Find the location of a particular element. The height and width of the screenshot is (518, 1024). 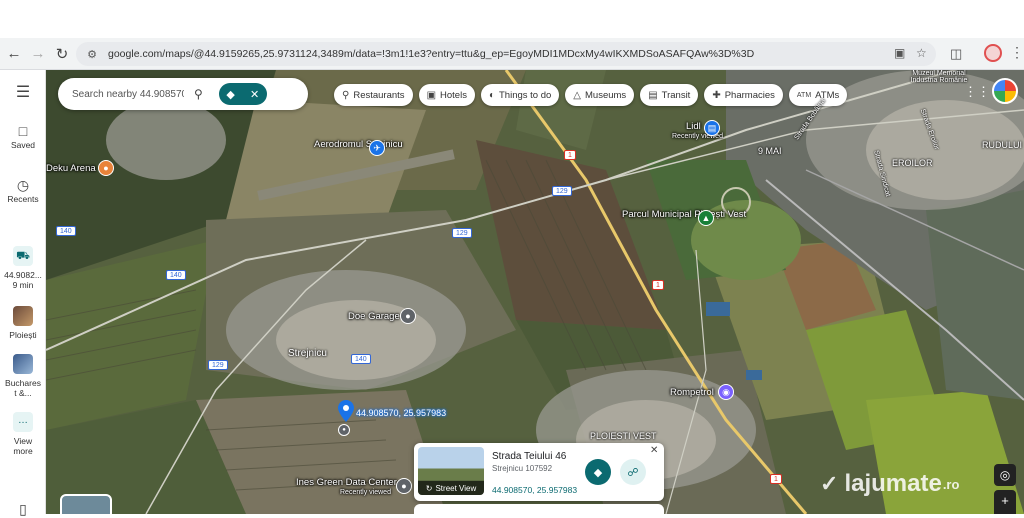

park-tree-icon: ▲ is located at coordinates (706, 218).